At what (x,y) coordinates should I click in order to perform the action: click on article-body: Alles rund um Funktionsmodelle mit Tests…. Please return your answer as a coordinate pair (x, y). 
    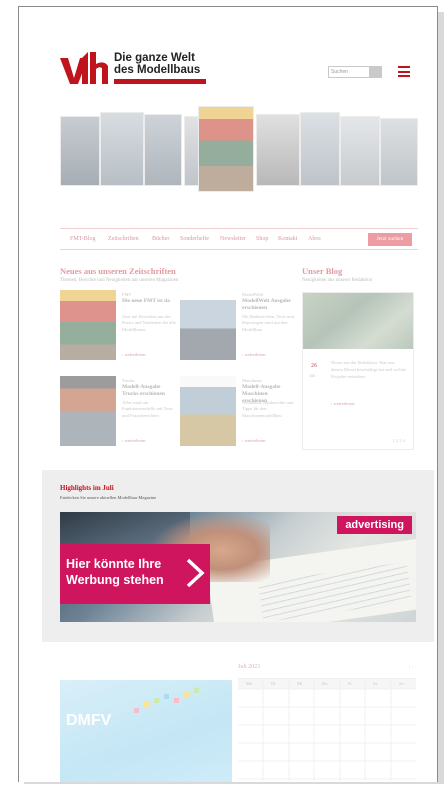
    Looking at the image, I should click on (147, 409).